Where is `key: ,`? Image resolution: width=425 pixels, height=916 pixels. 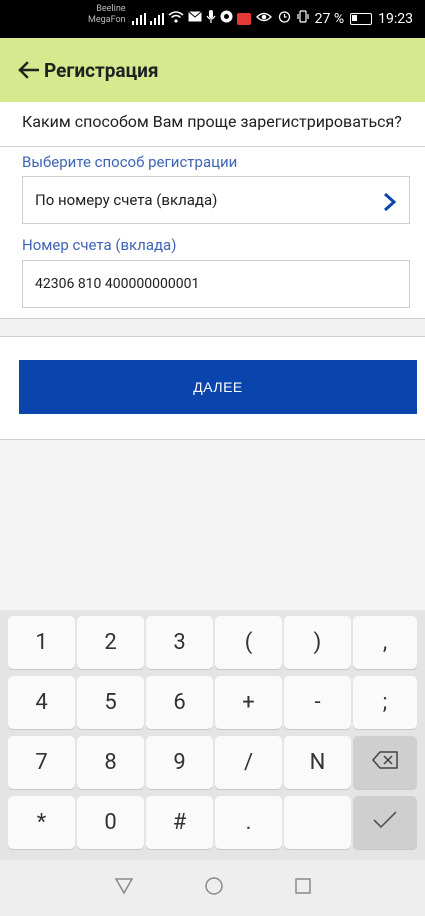
key: , is located at coordinates (385, 642).